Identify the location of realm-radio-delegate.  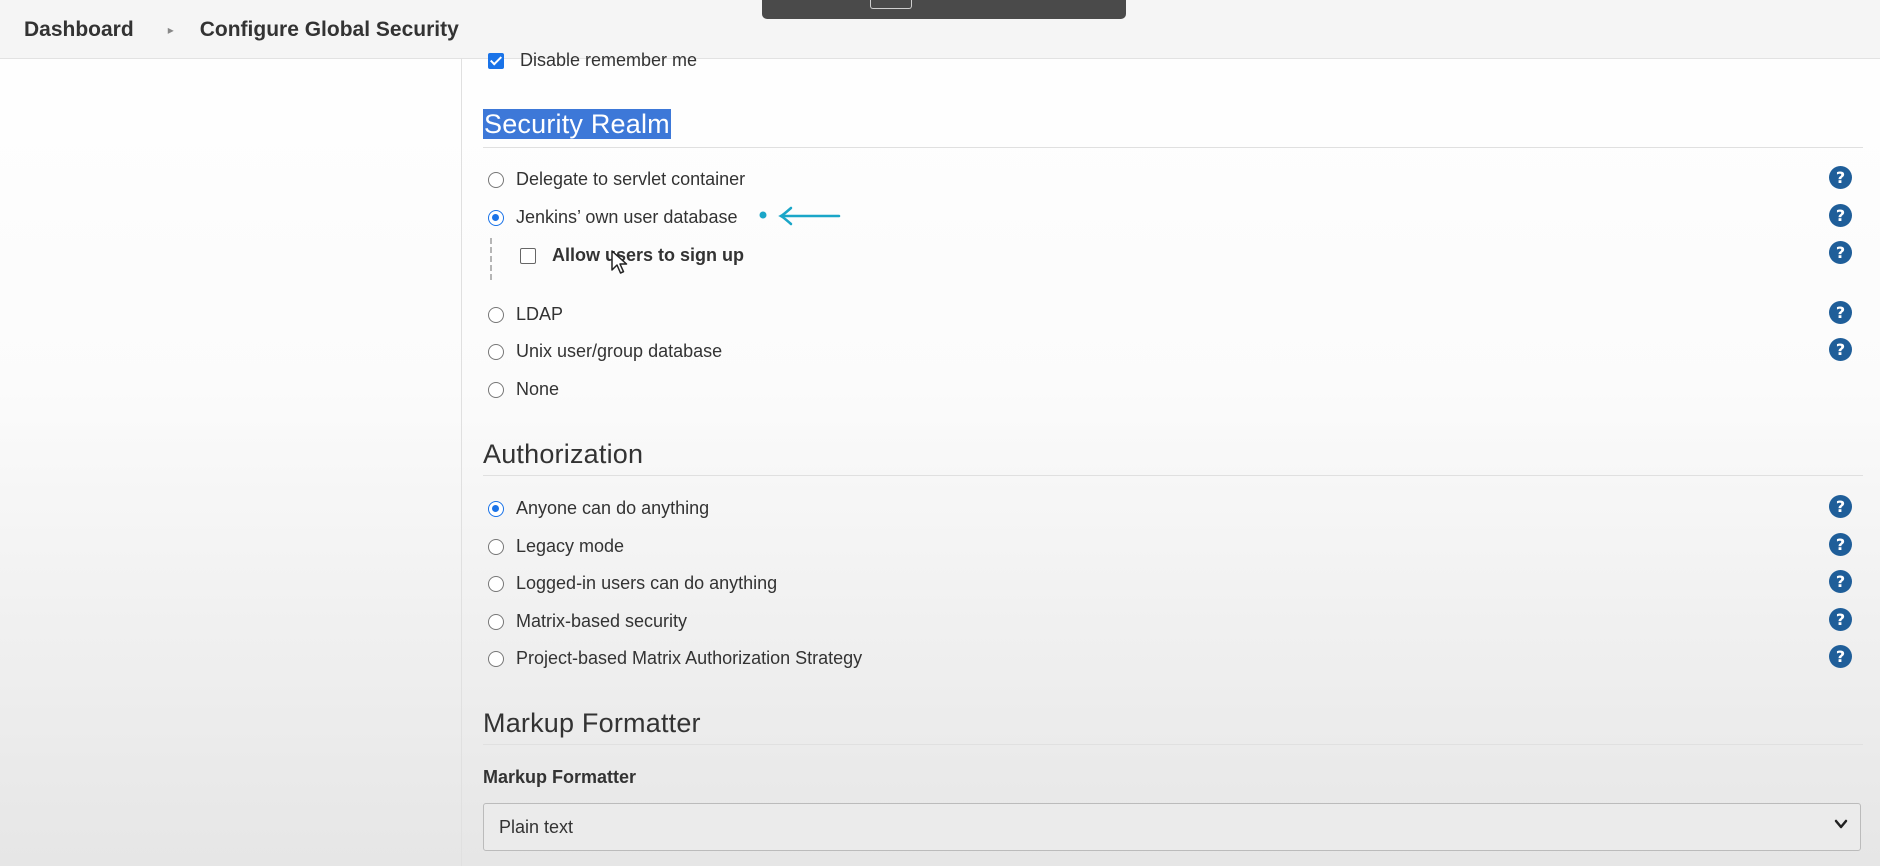
(496, 179).